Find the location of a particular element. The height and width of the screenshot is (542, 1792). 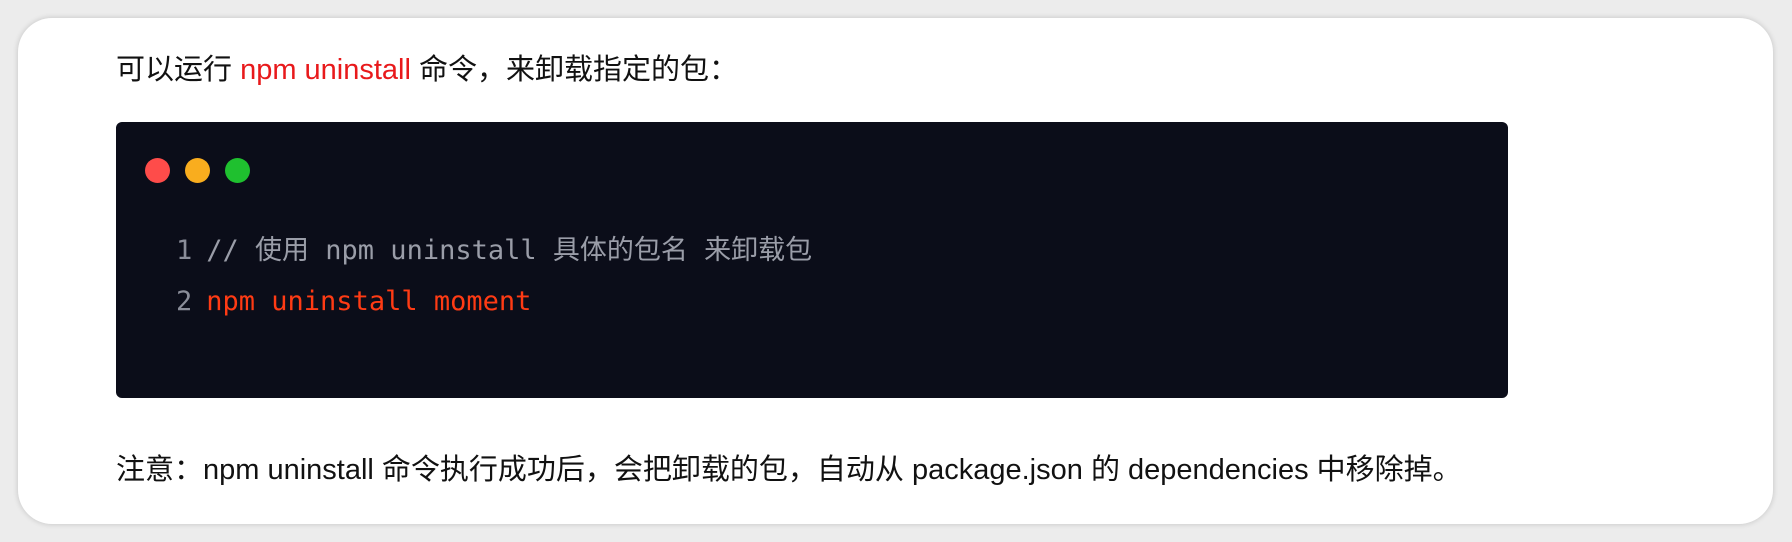

code-command: npm uninstall moment is located at coordinates (369, 301).